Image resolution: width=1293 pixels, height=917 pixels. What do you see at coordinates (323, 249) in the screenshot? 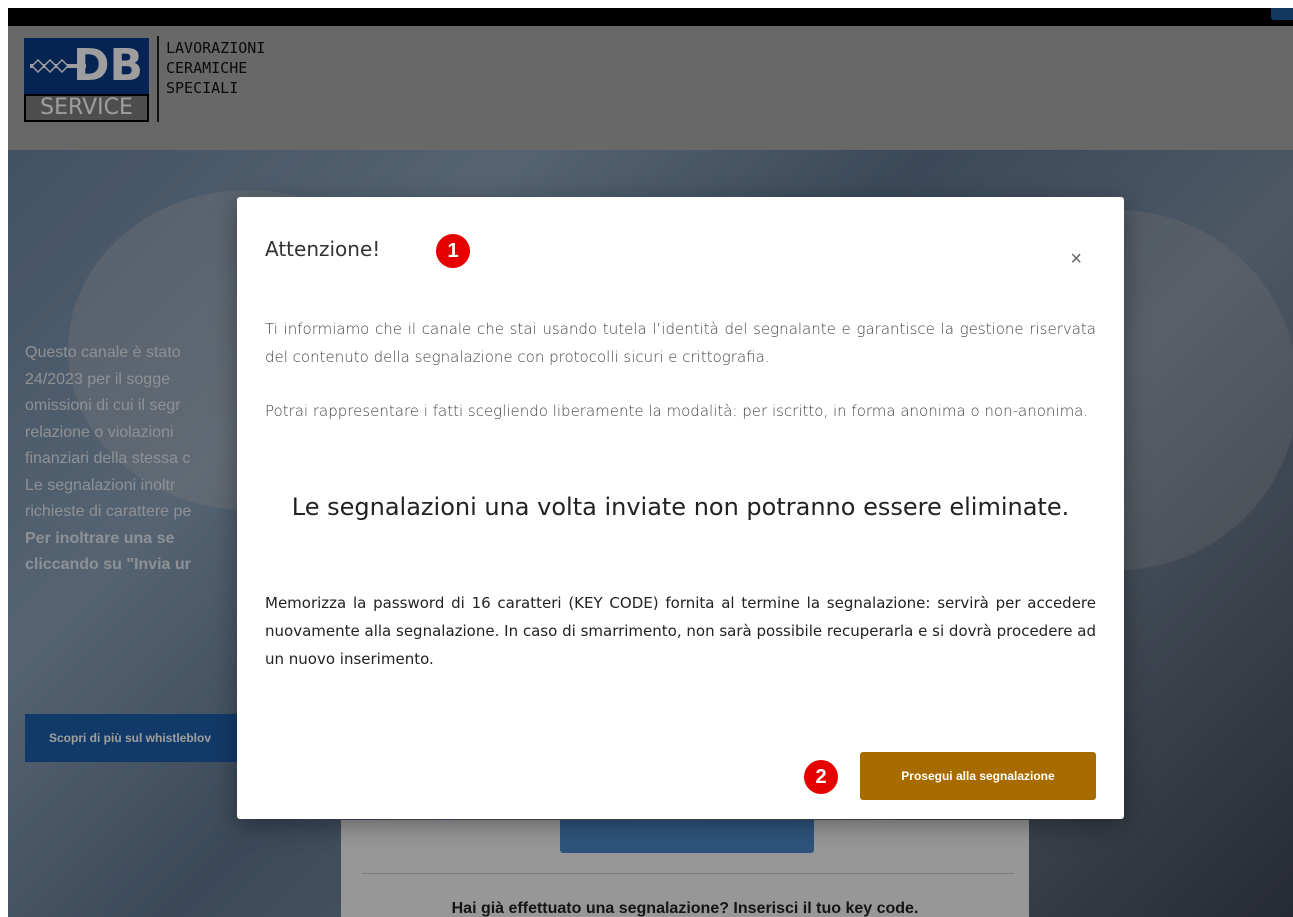
I see `modal-title: Attenzione!` at bounding box center [323, 249].